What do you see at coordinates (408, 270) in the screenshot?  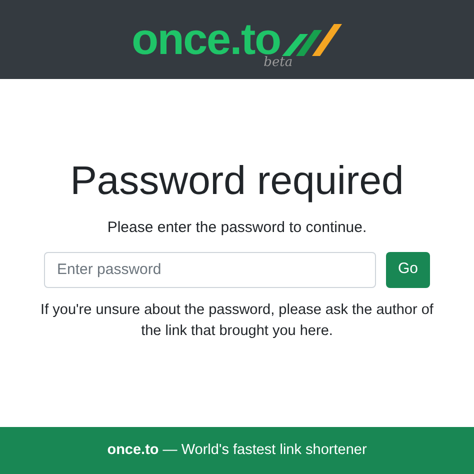 I see `go-button: Go` at bounding box center [408, 270].